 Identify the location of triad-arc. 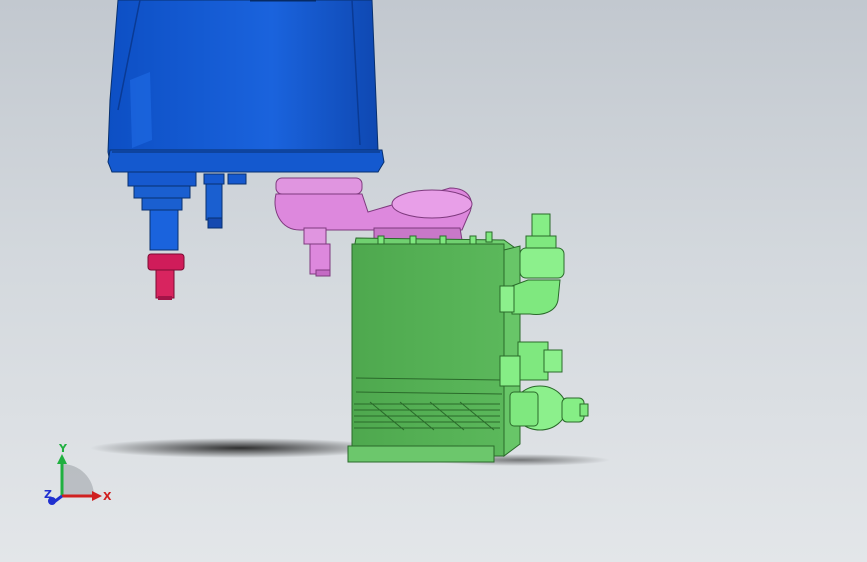
(78, 480).